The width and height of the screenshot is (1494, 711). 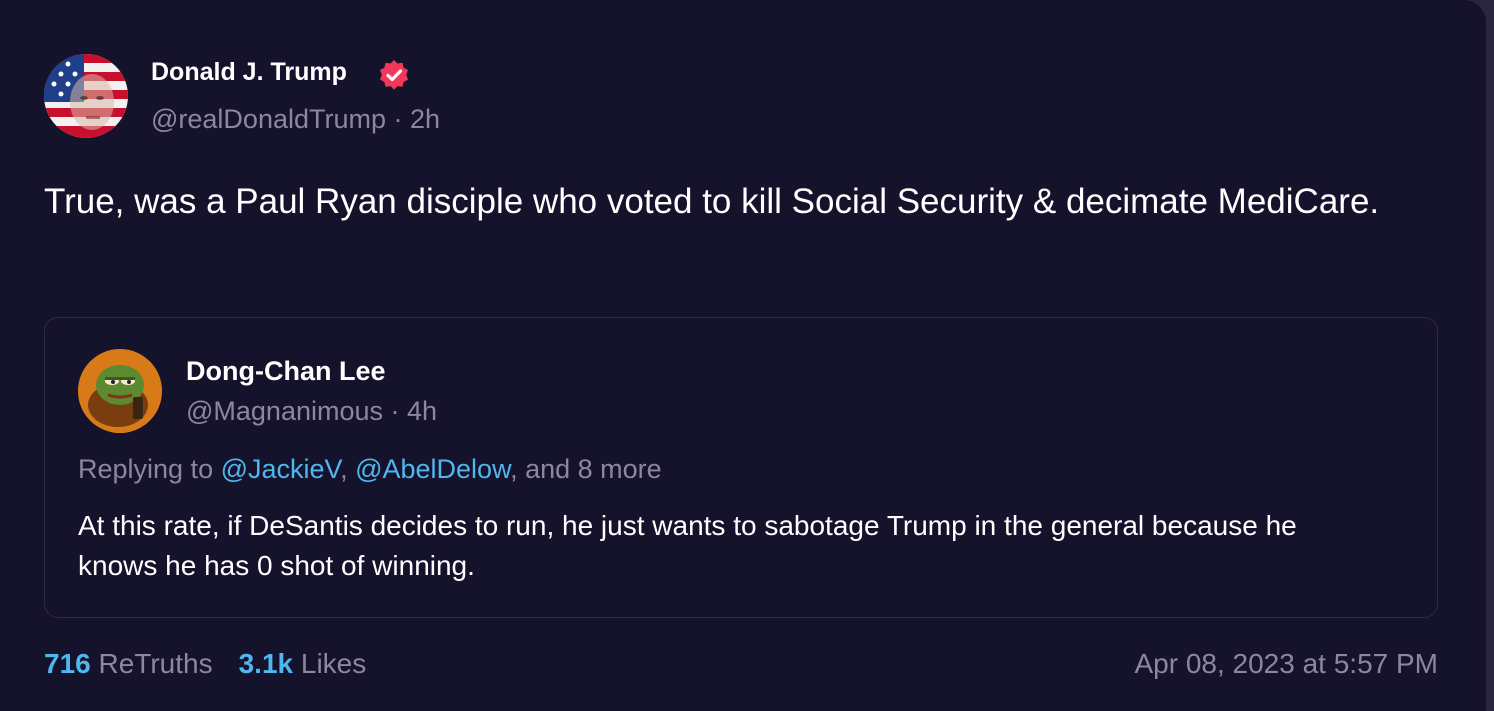 I want to click on author-handle: @realDonaldTrump, so click(x=268, y=119).